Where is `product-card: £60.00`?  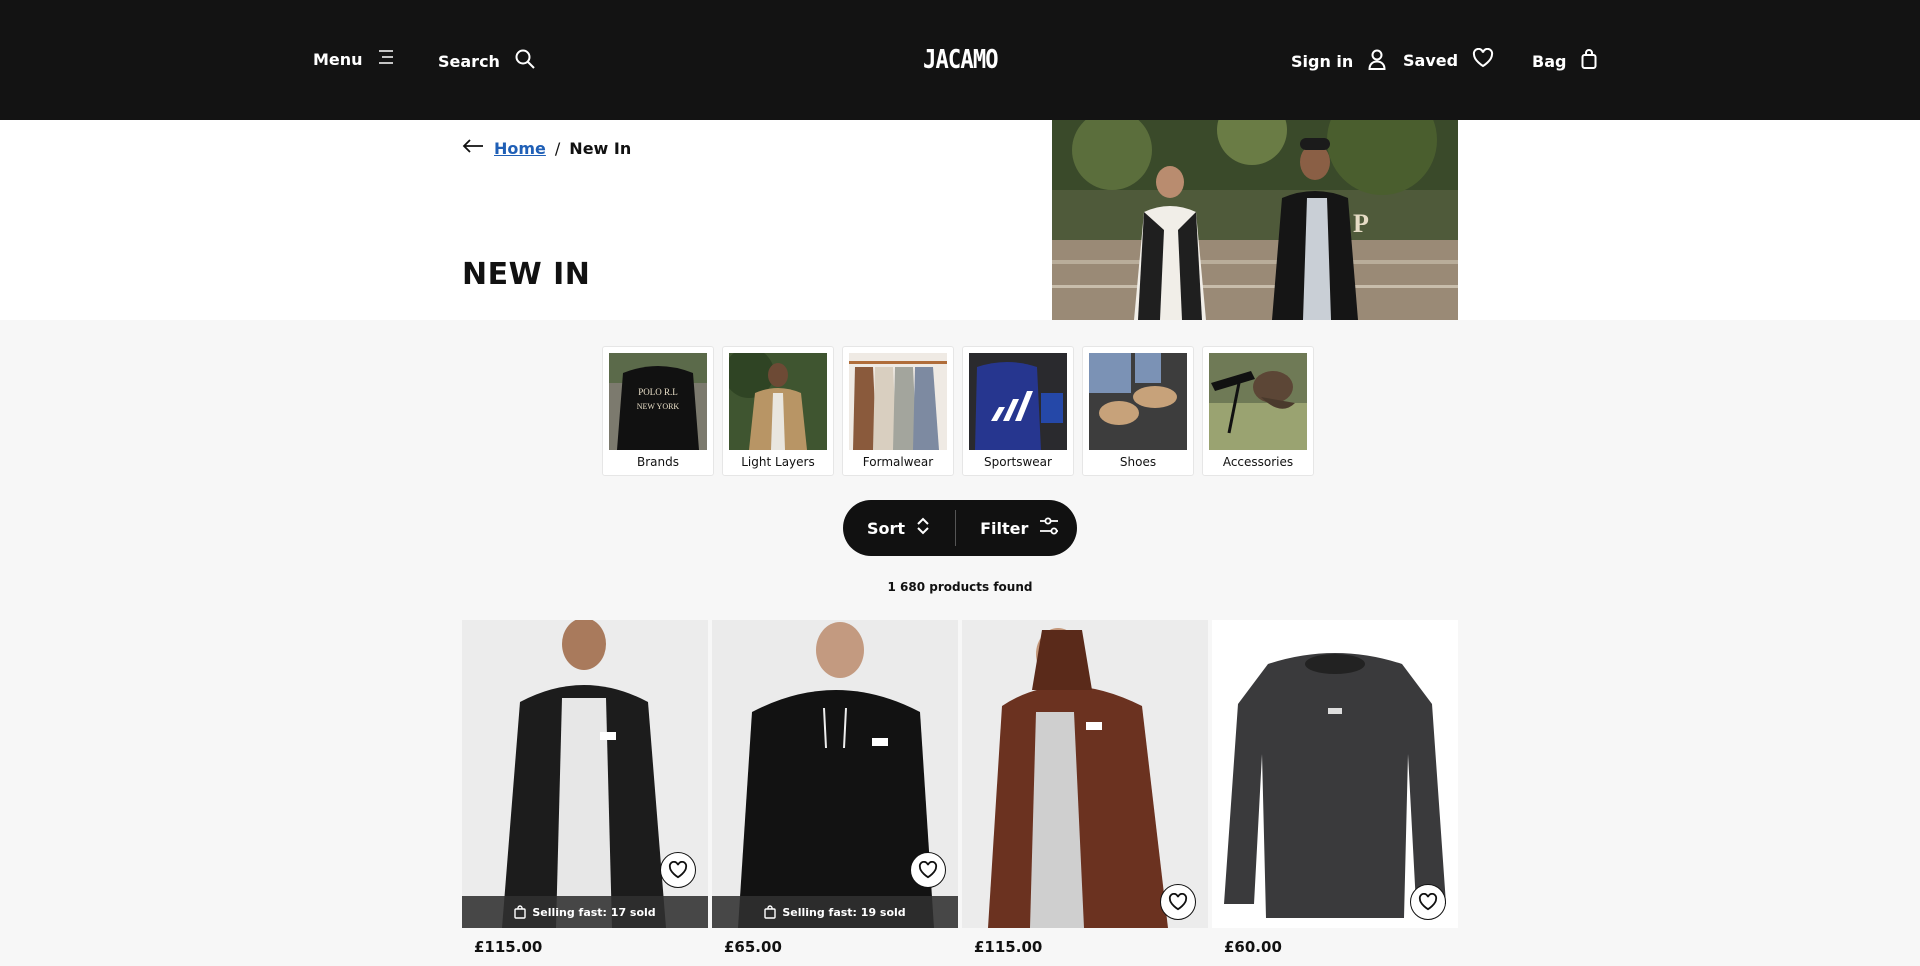
product-card: £60.00 is located at coordinates (1335, 793).